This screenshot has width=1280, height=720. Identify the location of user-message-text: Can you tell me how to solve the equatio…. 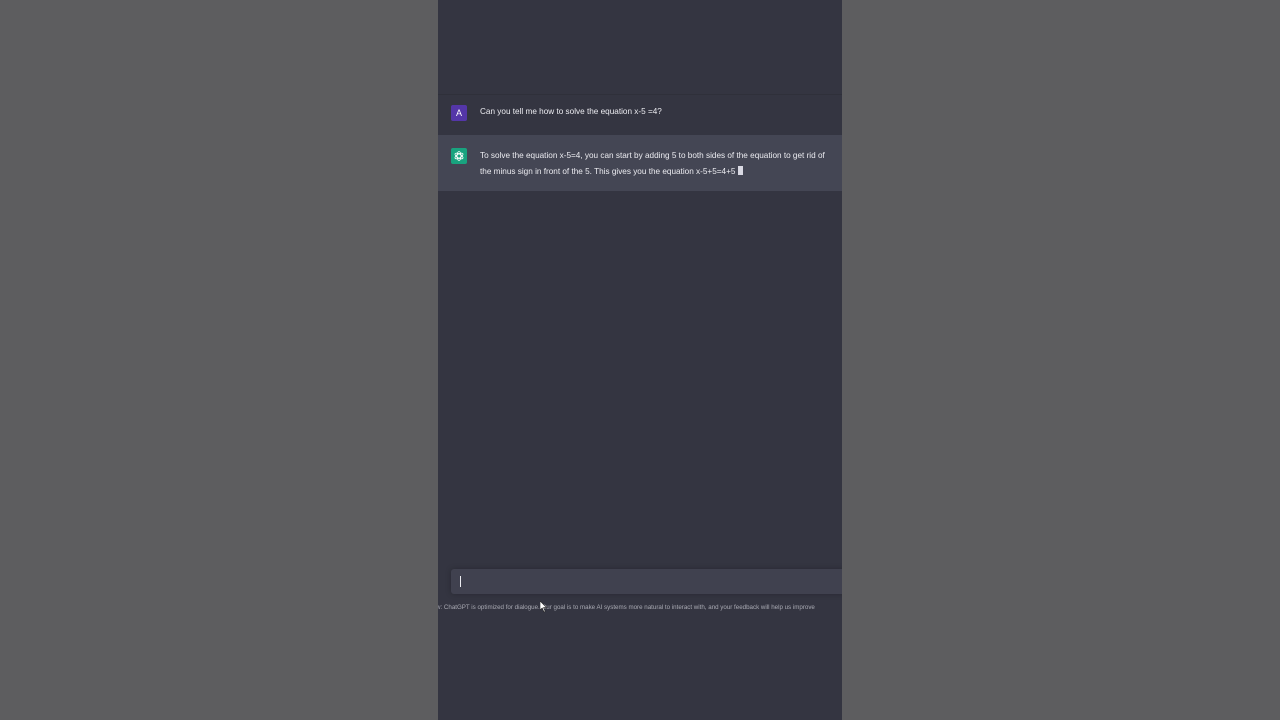
(571, 111).